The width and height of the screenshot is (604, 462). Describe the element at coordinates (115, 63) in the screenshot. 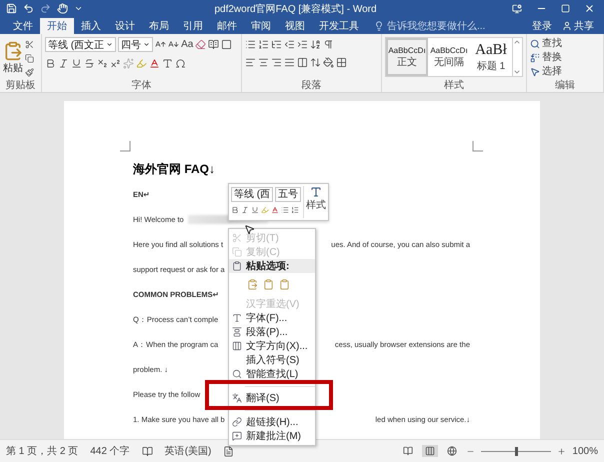

I see `superscript-icon` at that location.